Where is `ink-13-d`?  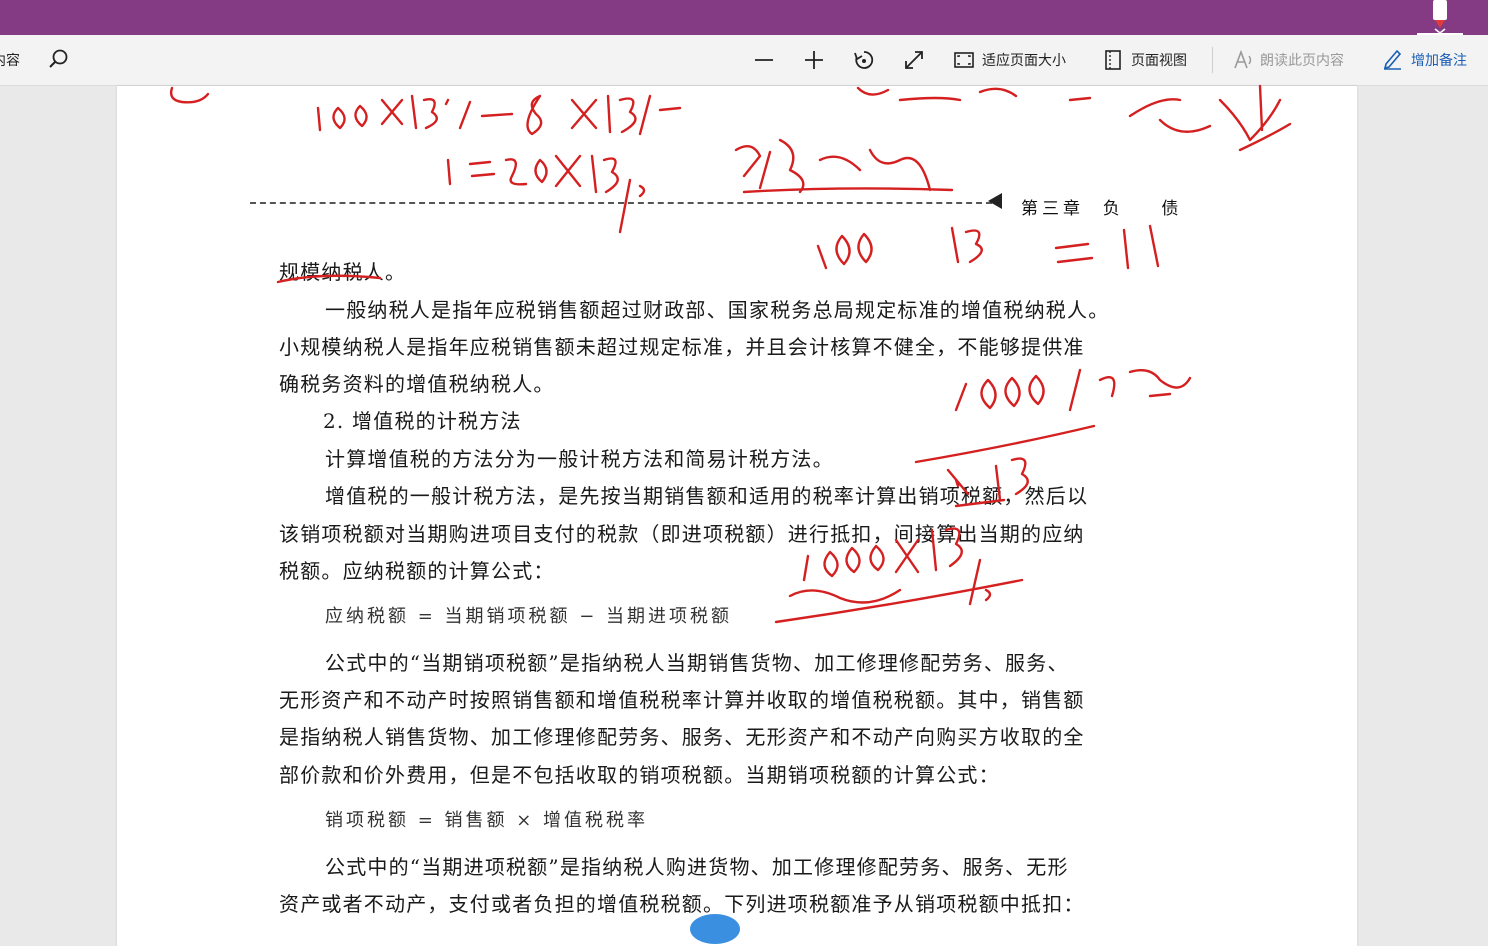 ink-13-d is located at coordinates (966, 245).